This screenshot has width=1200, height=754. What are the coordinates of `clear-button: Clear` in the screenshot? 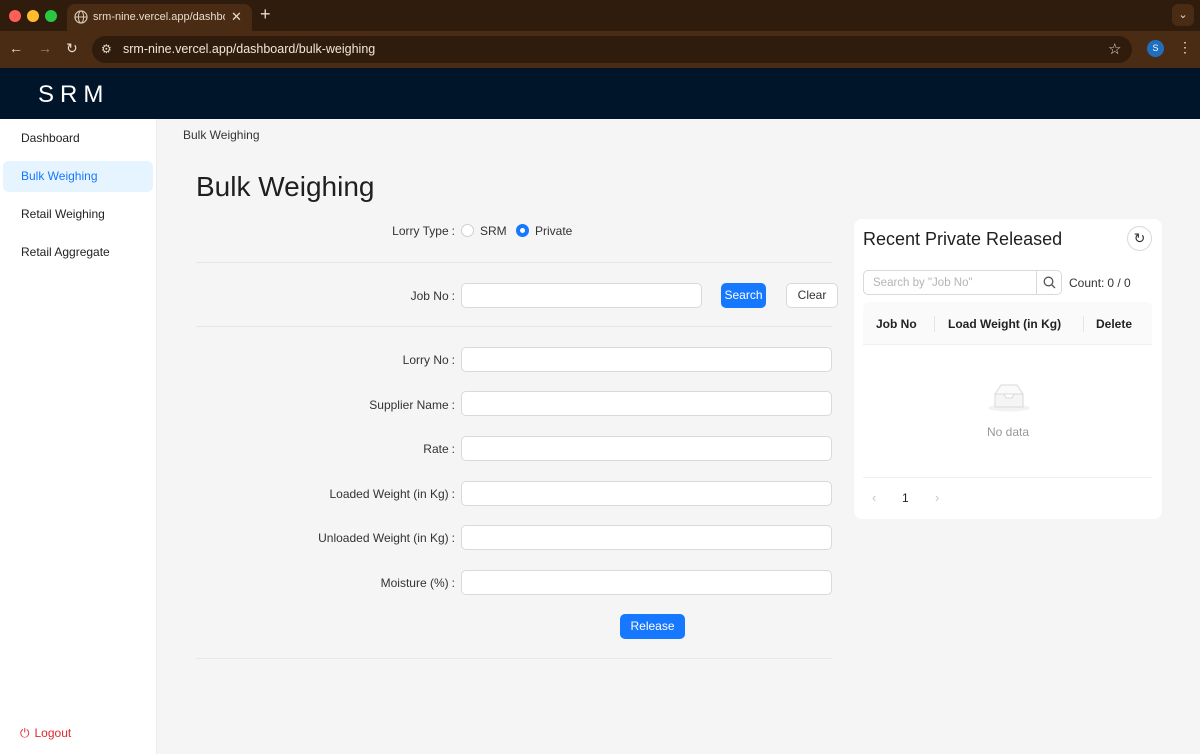 It's located at (812, 295).